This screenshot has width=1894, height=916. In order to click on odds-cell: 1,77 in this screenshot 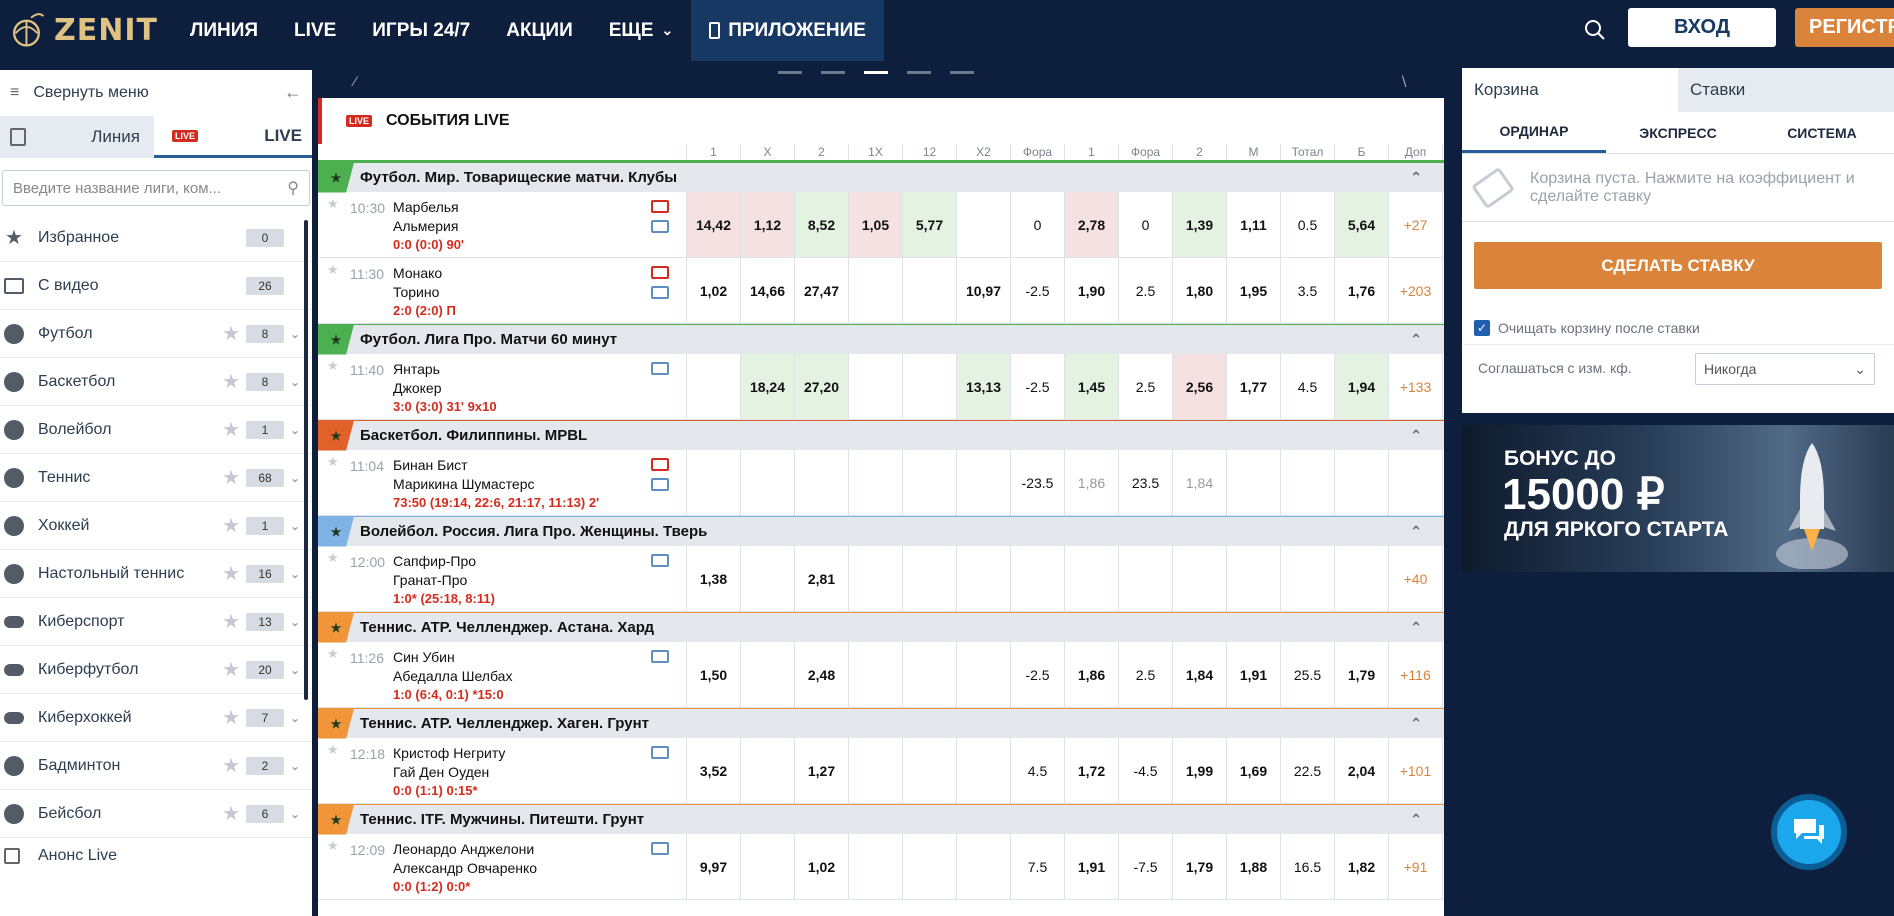, I will do `click(1254, 386)`.